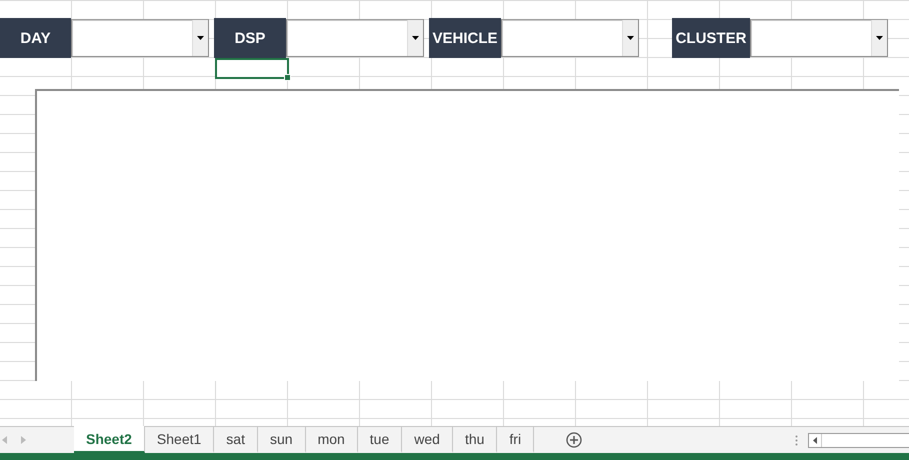 Image resolution: width=909 pixels, height=460 pixels. I want to click on filter-label: DAY, so click(35, 38).